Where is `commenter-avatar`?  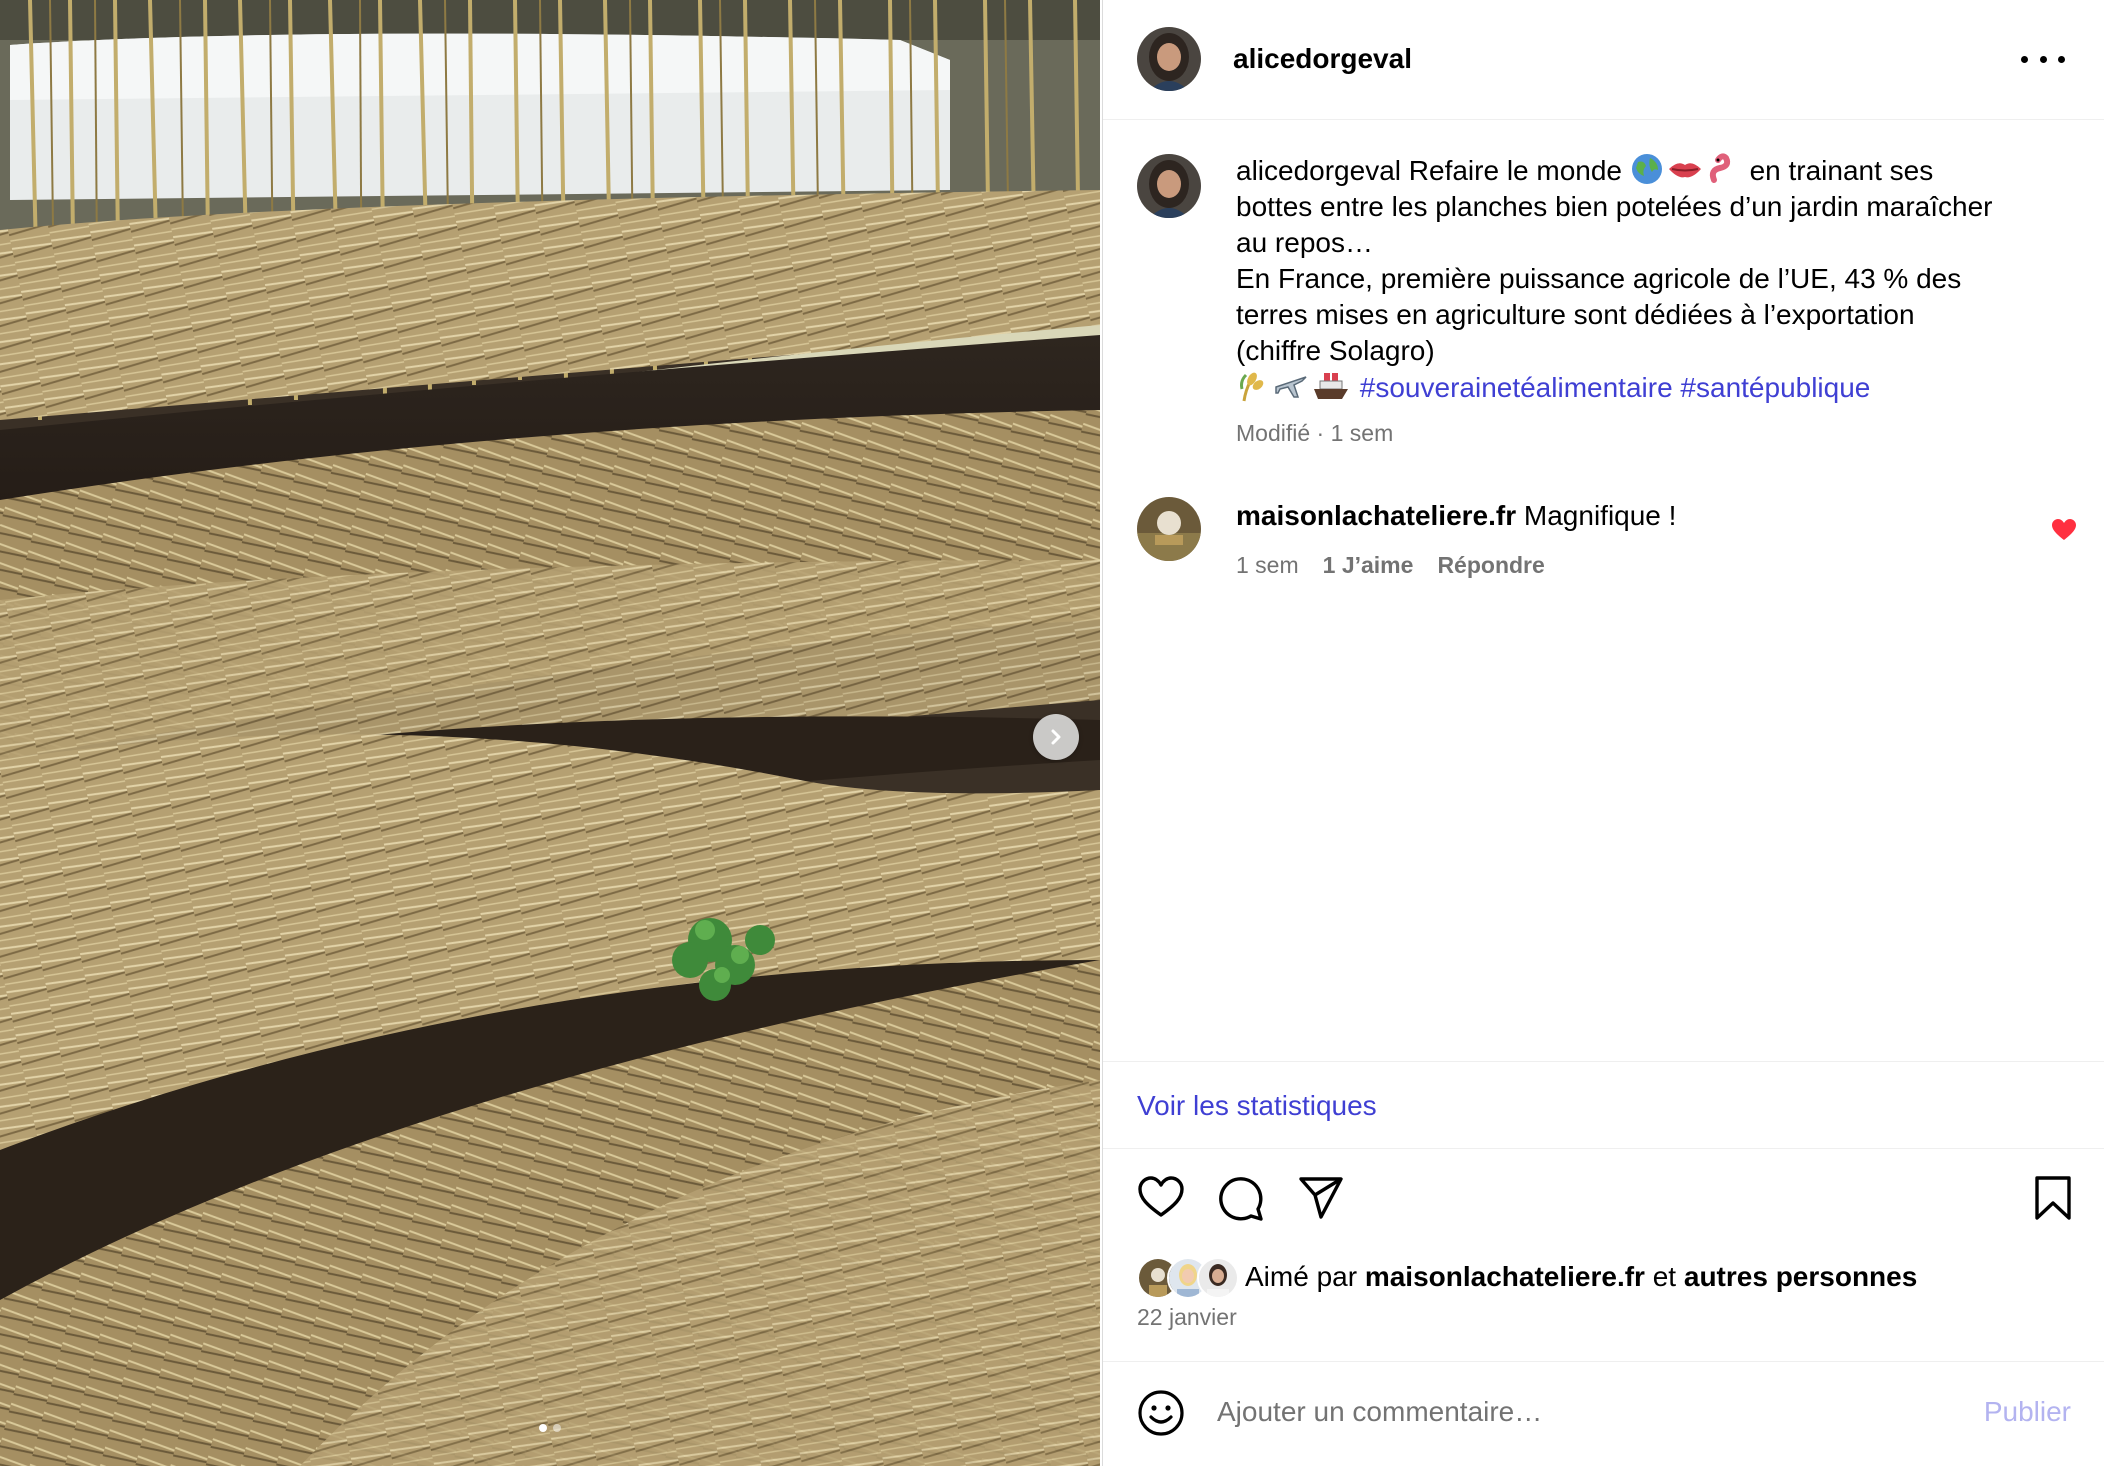 commenter-avatar is located at coordinates (1169, 529).